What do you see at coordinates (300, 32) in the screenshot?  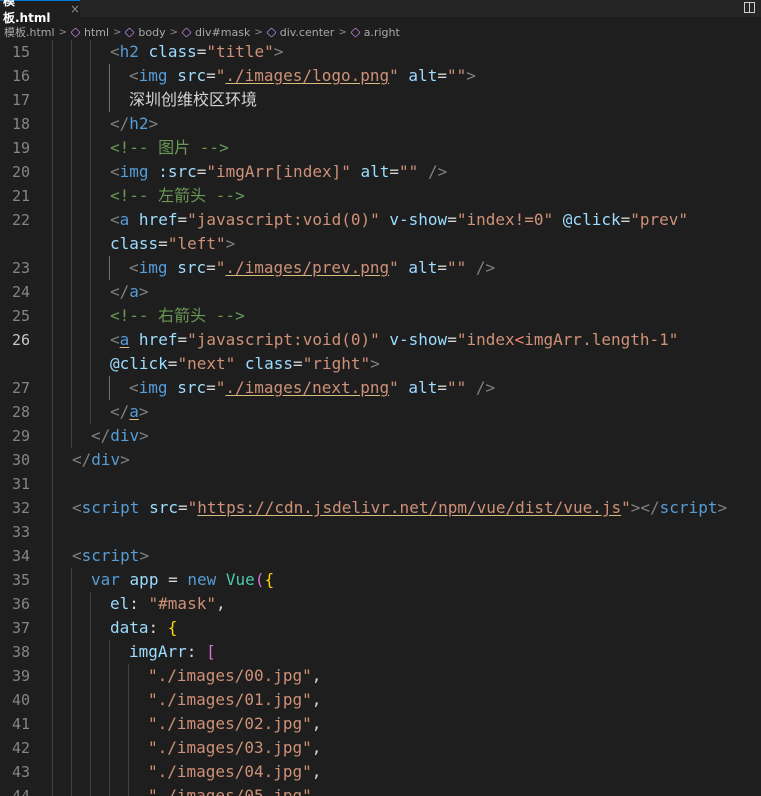 I see `breadcrumb-item-div-center: div.center` at bounding box center [300, 32].